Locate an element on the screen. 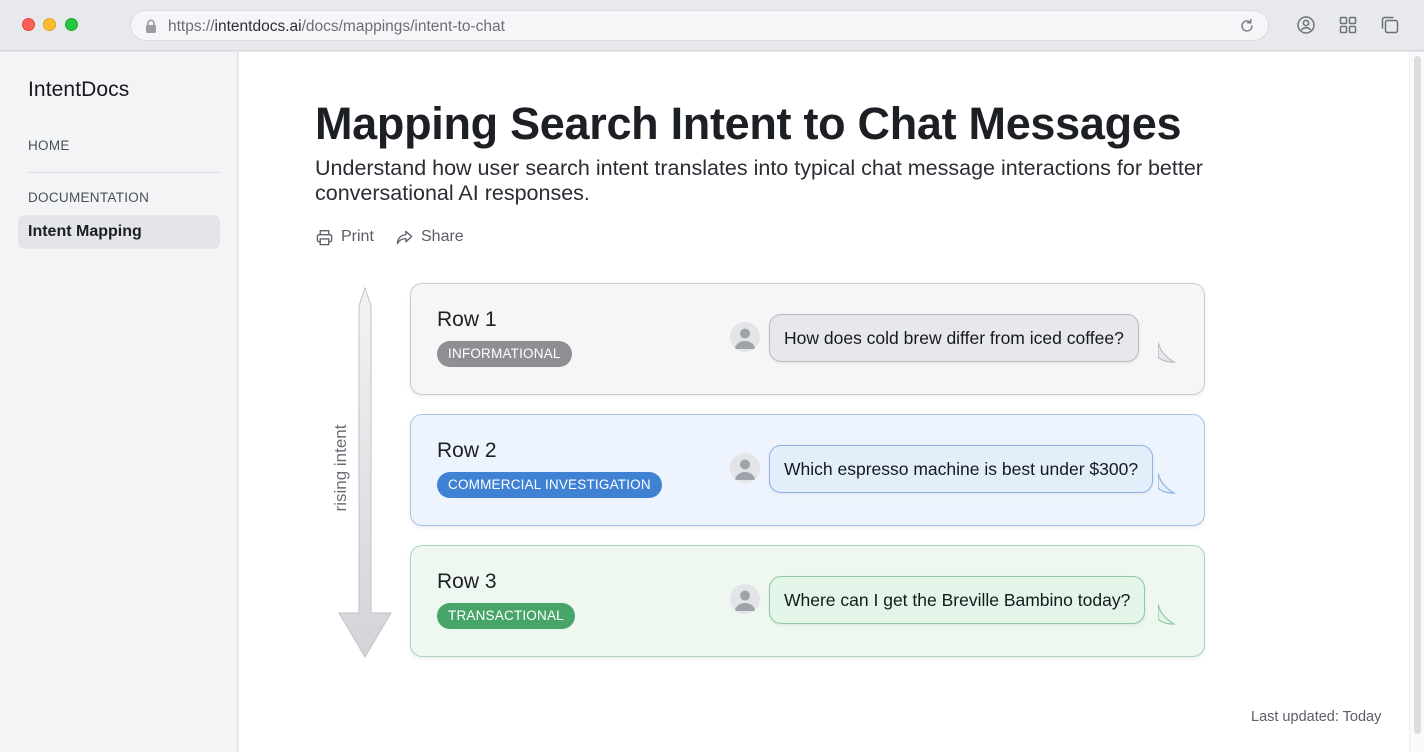  sidebar-item-intent-mapping: Intent Mapping is located at coordinates (119, 232).